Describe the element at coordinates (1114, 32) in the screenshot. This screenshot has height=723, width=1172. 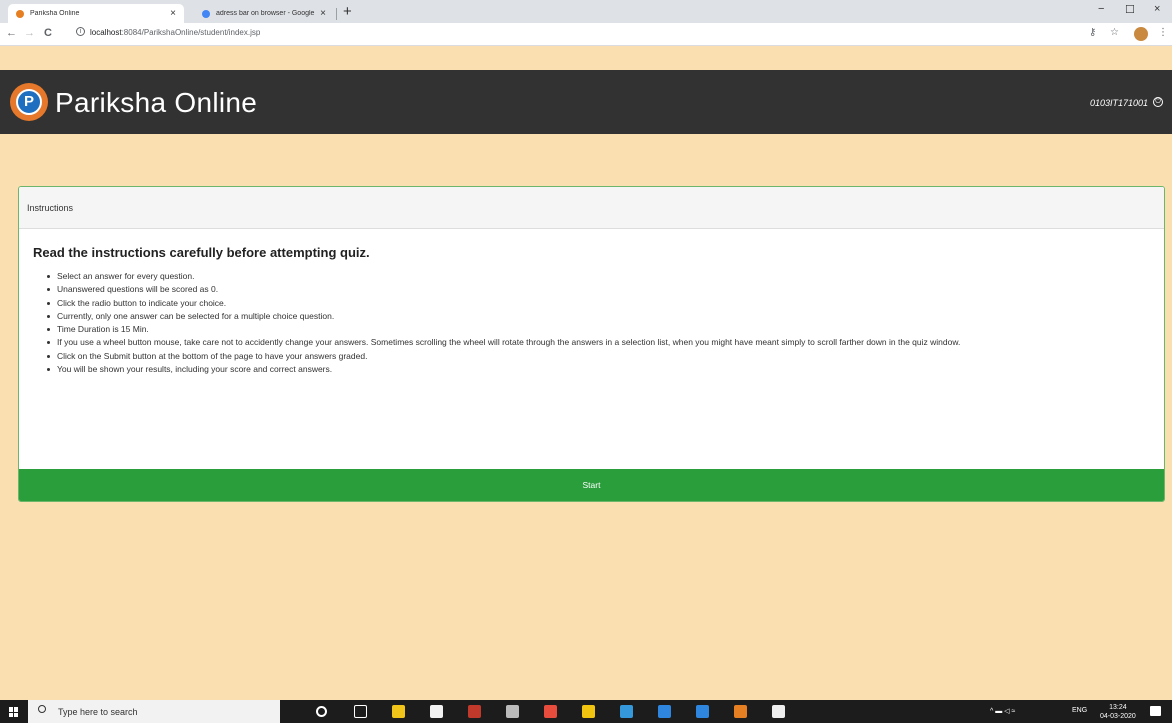
I see `bookmark-star-icon: ☆` at that location.